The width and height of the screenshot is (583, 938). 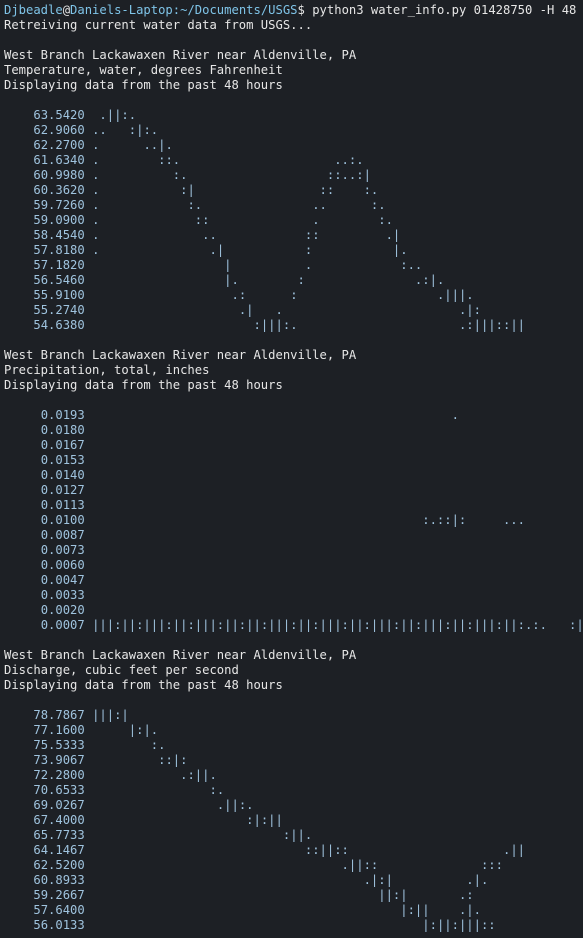 I want to click on y-tick-label: 0.0167, so click(x=62, y=445).